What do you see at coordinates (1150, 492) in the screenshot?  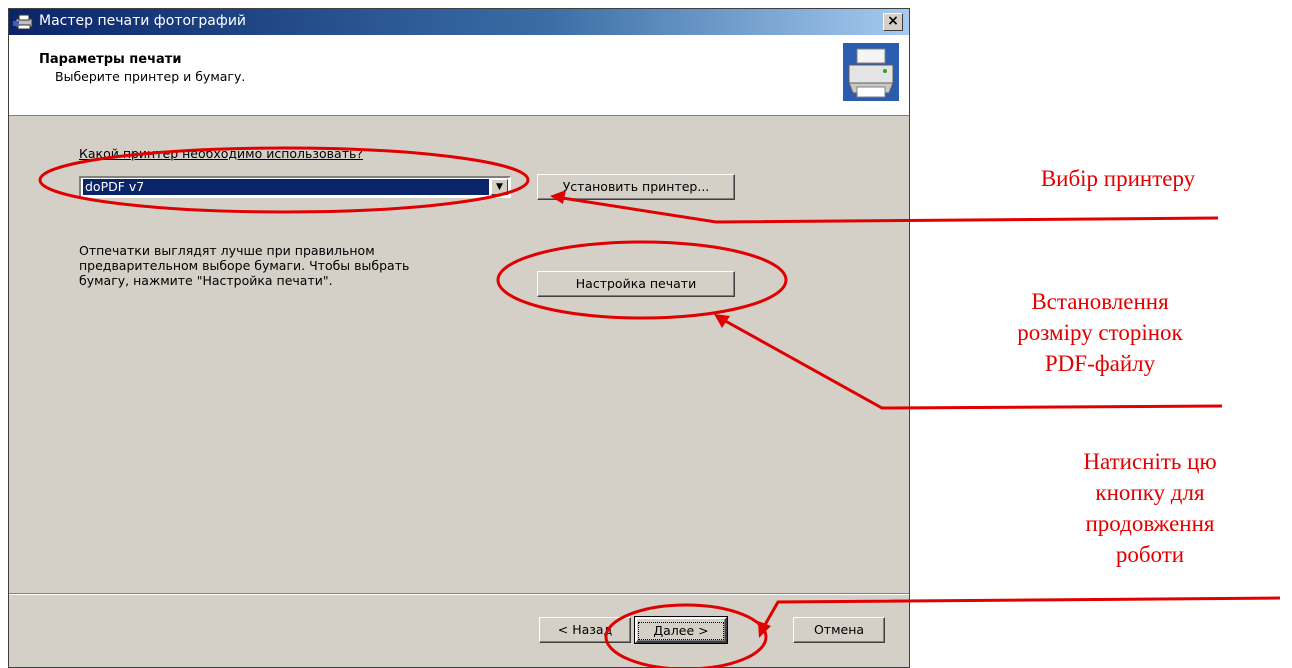 I see `annotation-continue-line-2: кнопку для` at bounding box center [1150, 492].